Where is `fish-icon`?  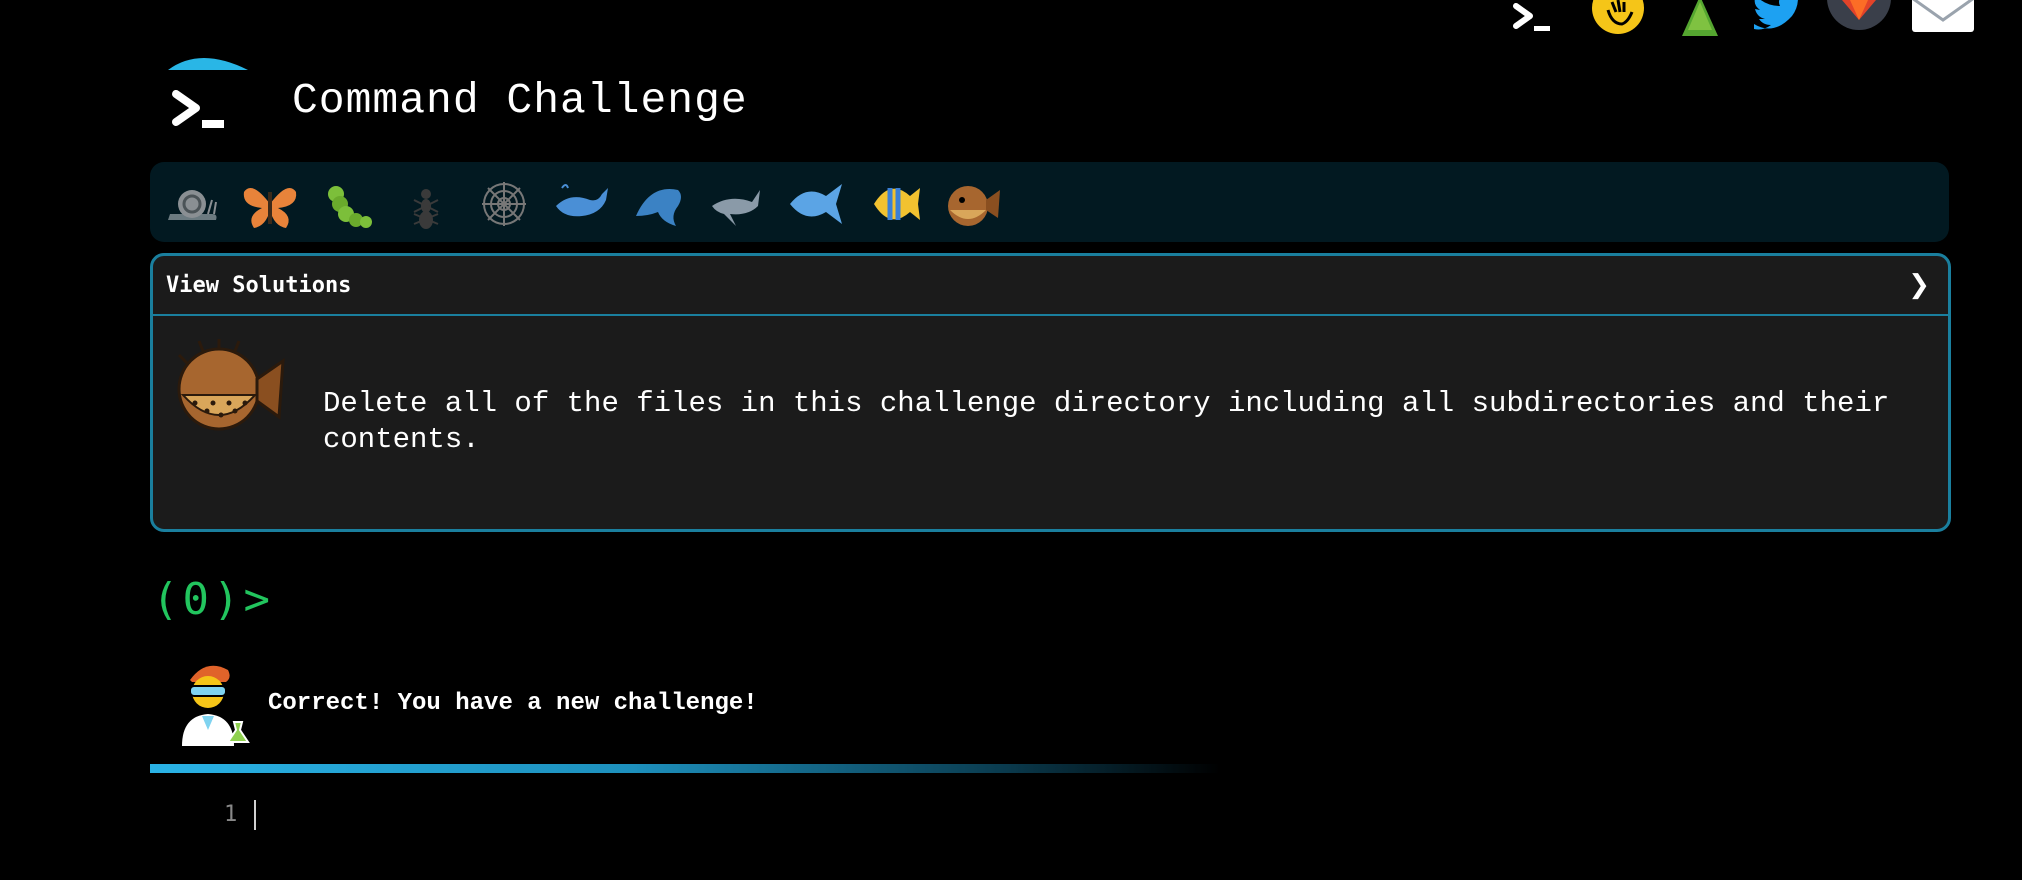
fish-icon is located at coordinates (816, 204).